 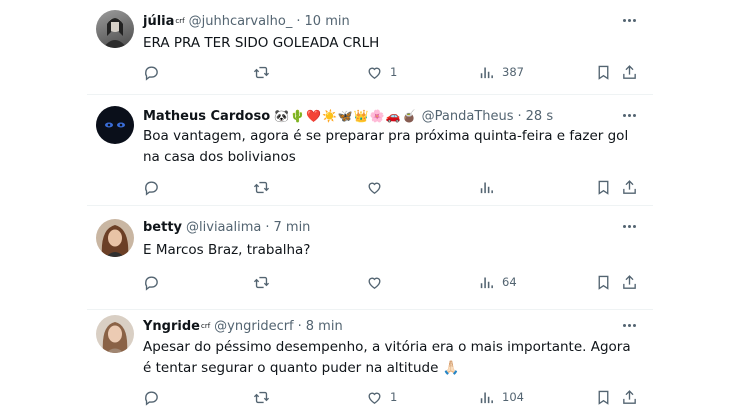 What do you see at coordinates (398, 21) in the screenshot?
I see `tweet-header: júlia crf @juhhcarvalho_ · 10 min` at bounding box center [398, 21].